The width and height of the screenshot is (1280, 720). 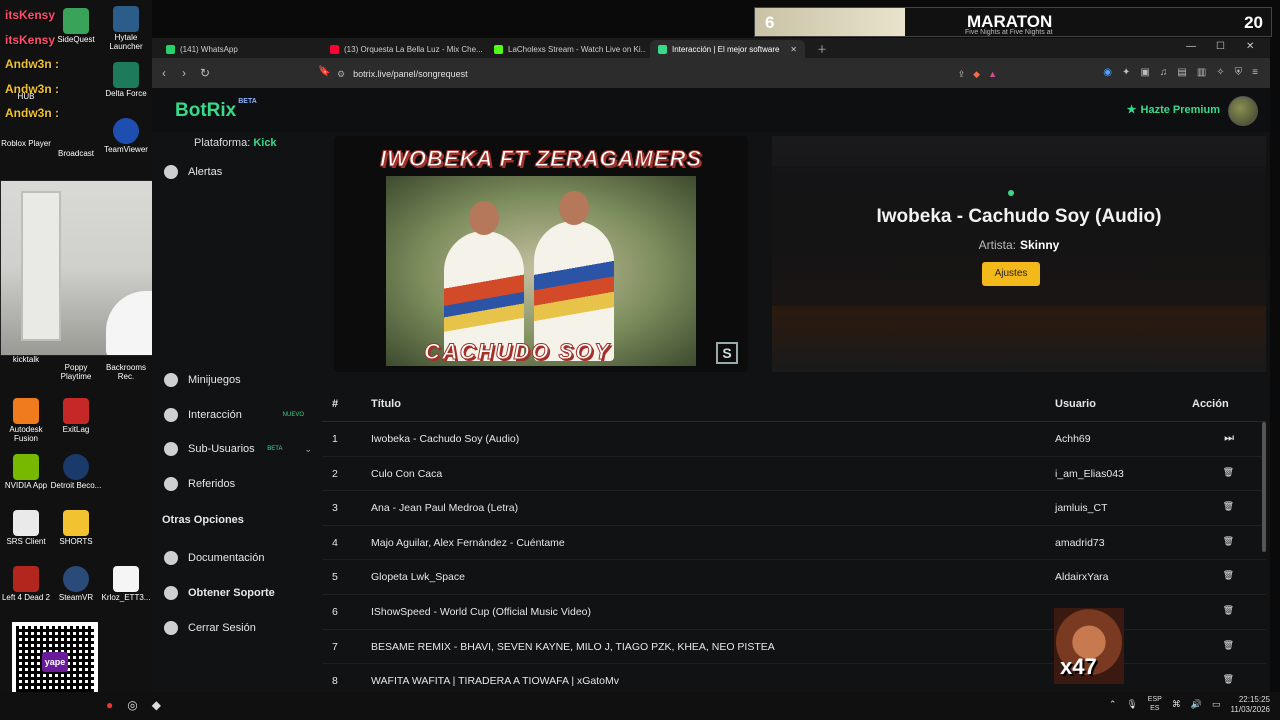 I want to click on network-icon: ⌘, so click(x=1176, y=704).